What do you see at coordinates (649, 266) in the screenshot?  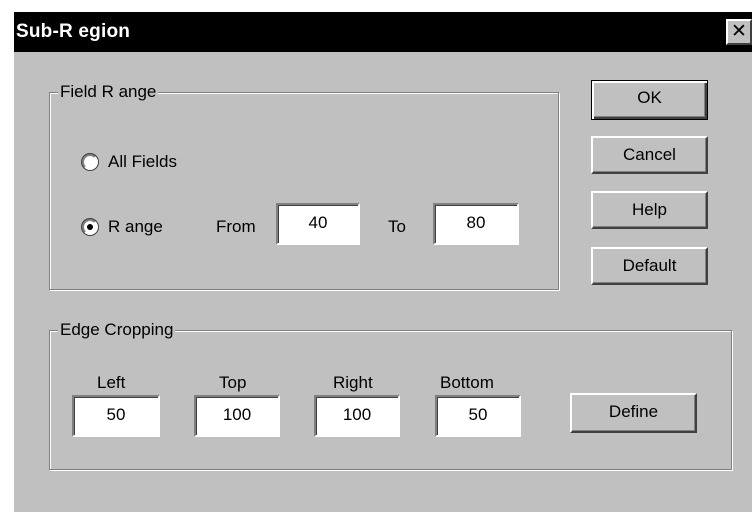 I see `default-button: Default` at bounding box center [649, 266].